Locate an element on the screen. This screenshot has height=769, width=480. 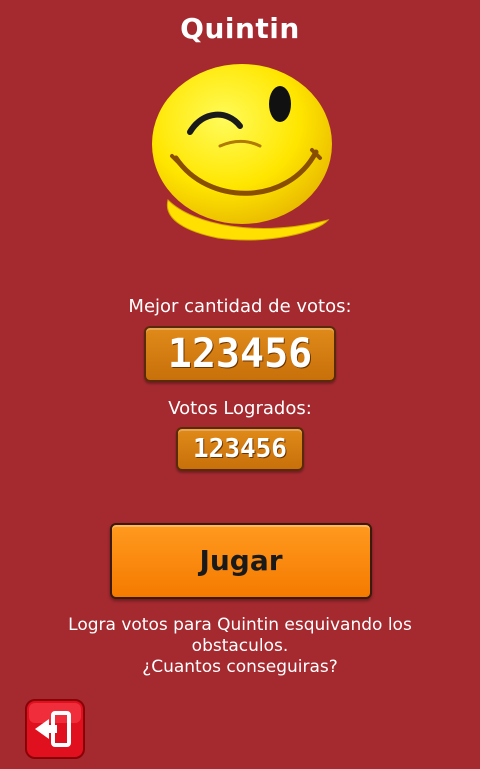
description-line-1: Logra votos para Quintin esquivando los is located at coordinates (240, 625).